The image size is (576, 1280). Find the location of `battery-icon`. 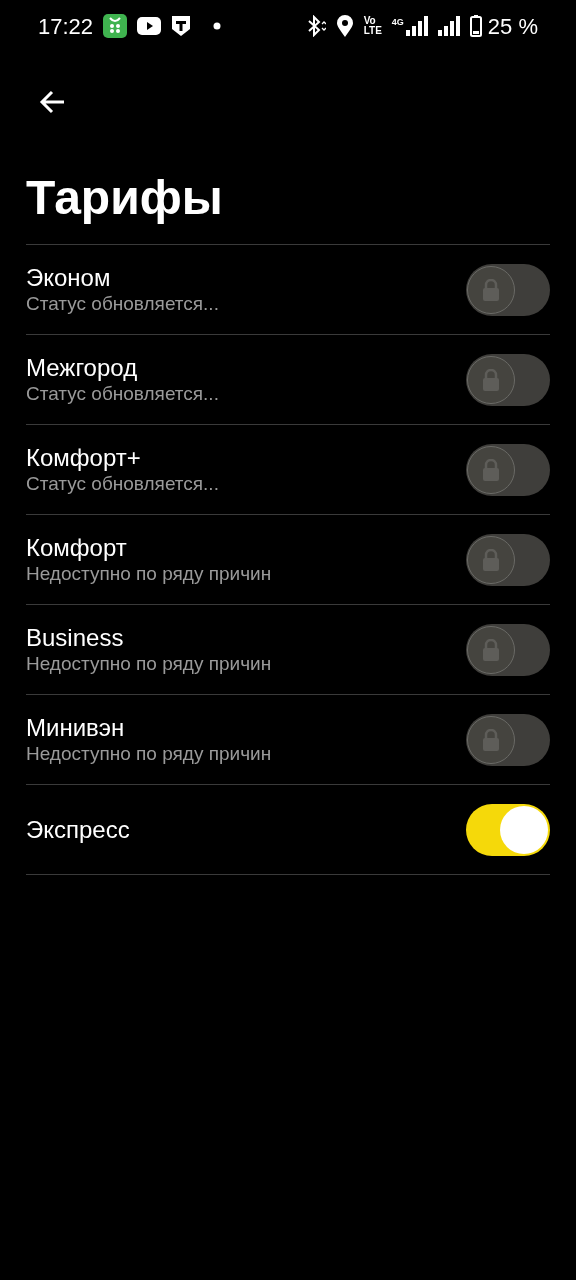

battery-icon is located at coordinates (475, 26).